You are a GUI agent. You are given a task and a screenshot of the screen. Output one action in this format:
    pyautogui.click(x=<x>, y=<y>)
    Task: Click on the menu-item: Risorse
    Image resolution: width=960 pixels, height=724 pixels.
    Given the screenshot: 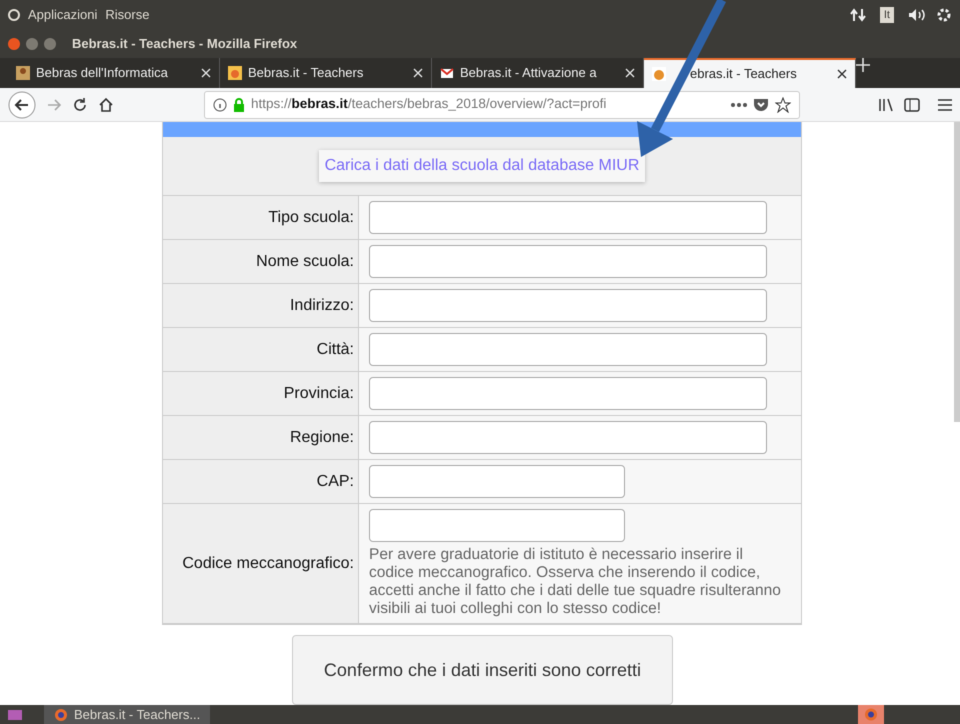 What is the action you would take?
    pyautogui.click(x=127, y=15)
    